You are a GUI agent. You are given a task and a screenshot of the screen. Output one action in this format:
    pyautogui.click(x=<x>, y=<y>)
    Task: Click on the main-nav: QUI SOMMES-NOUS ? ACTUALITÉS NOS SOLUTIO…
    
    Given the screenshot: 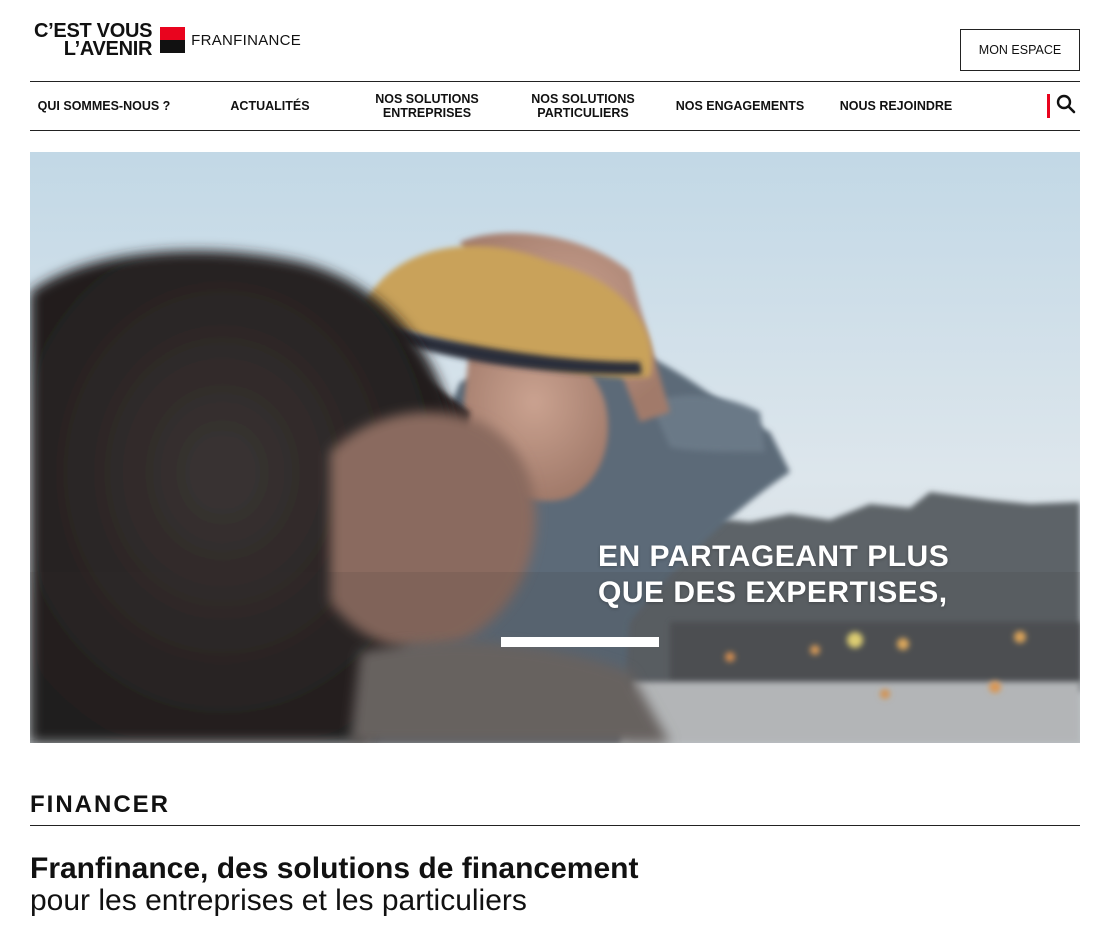 What is the action you would take?
    pyautogui.click(x=555, y=106)
    